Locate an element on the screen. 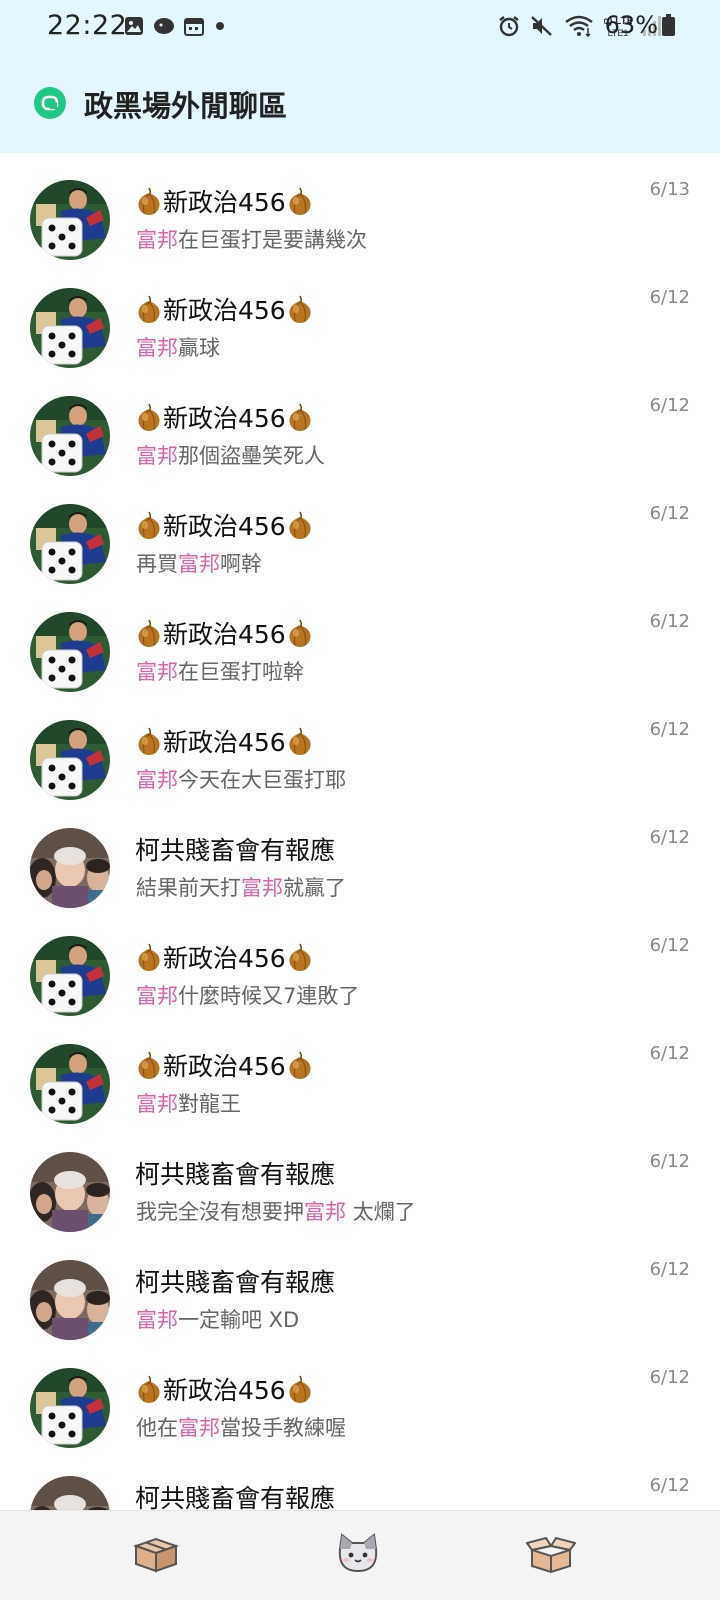 Image resolution: width=720 pixels, height=1600 pixels. list-item: 新政治456 富邦在巨蛋打啦幹 6/12 is located at coordinates (360, 640).